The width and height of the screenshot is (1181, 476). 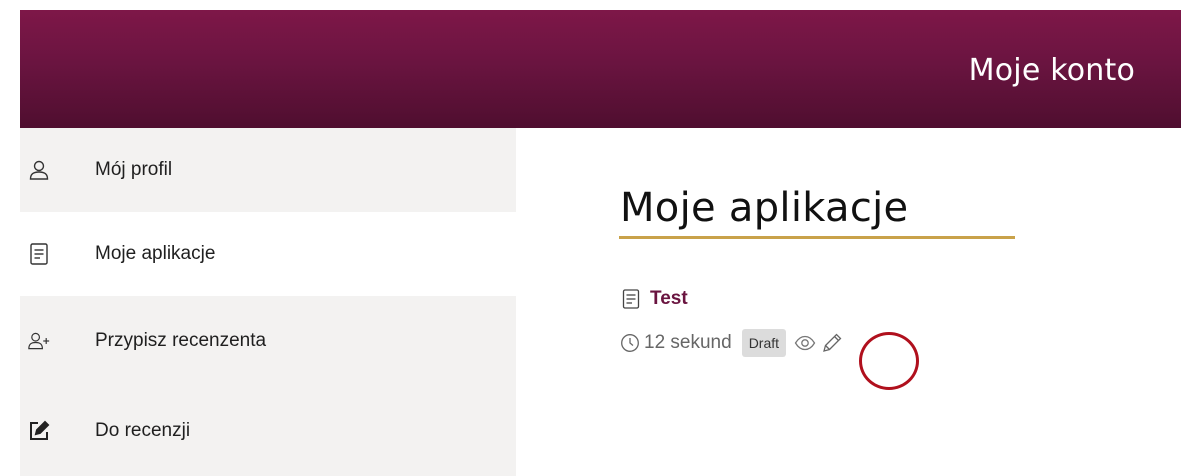 What do you see at coordinates (39, 170) in the screenshot?
I see `user-icon` at bounding box center [39, 170].